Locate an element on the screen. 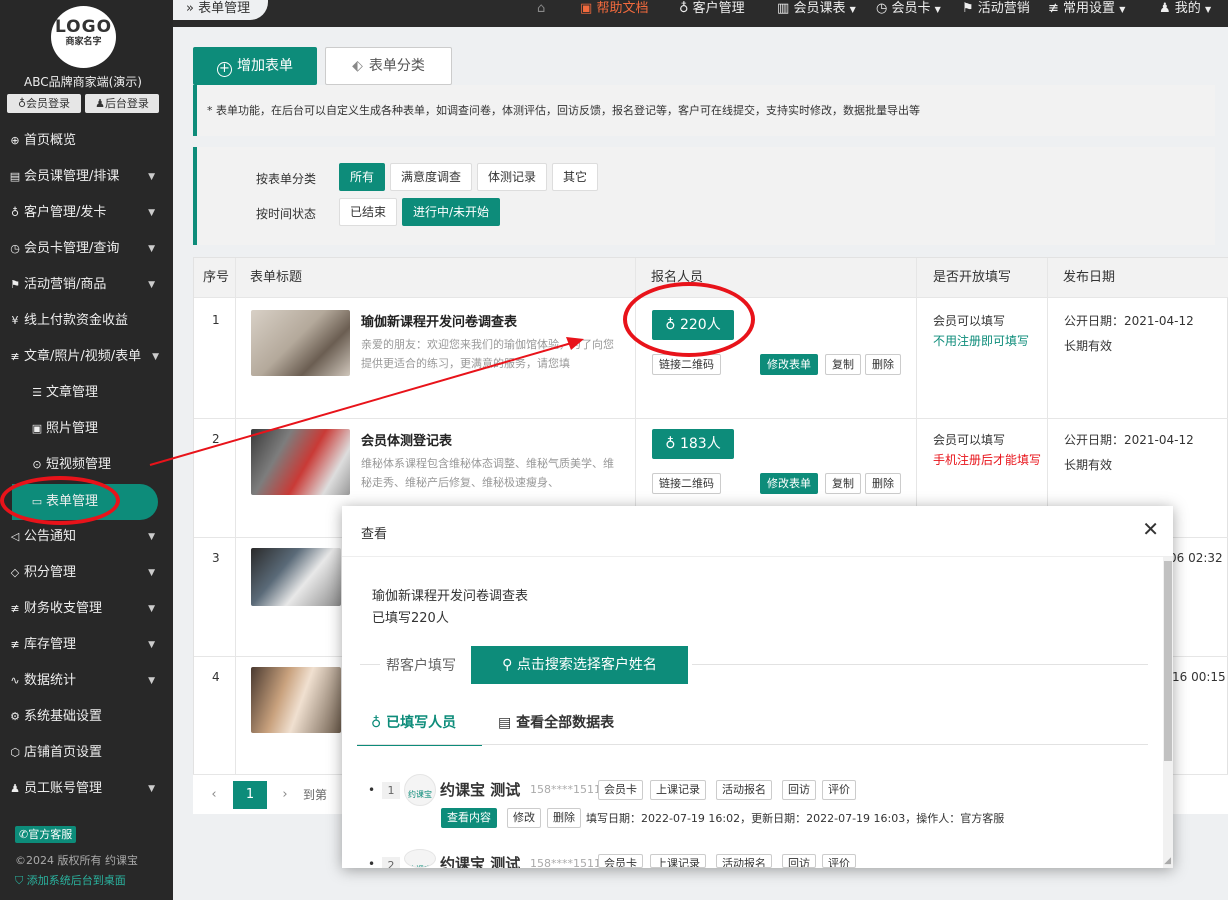  sidebar-item-marketing: ⚑ 活动营销/商品 ▼ is located at coordinates (86, 285).